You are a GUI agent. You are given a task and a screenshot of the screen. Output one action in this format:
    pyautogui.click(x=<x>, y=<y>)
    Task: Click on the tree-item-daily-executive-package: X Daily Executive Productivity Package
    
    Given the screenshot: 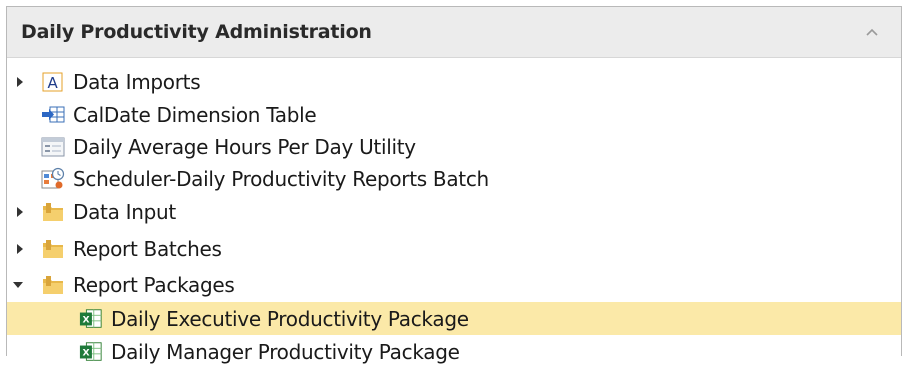 What is the action you would take?
    pyautogui.click(x=454, y=318)
    